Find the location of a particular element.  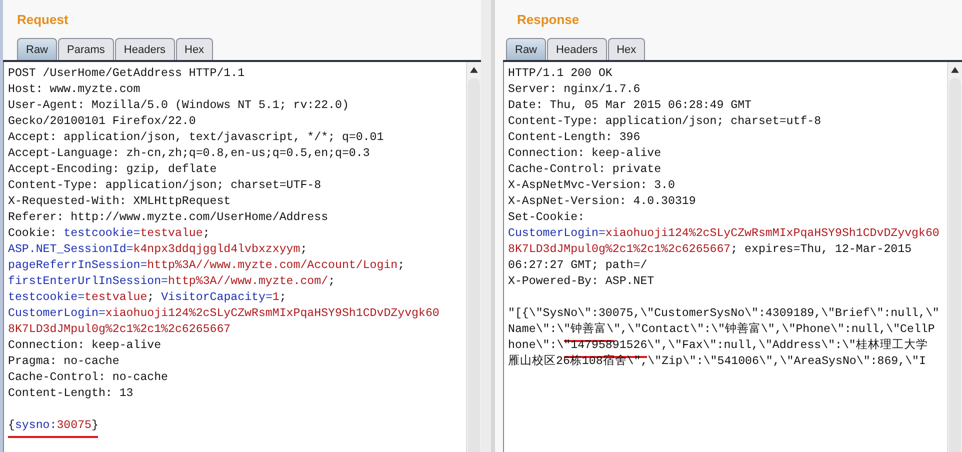

code-text: Cache-Control: no-cache is located at coordinates (88, 378).